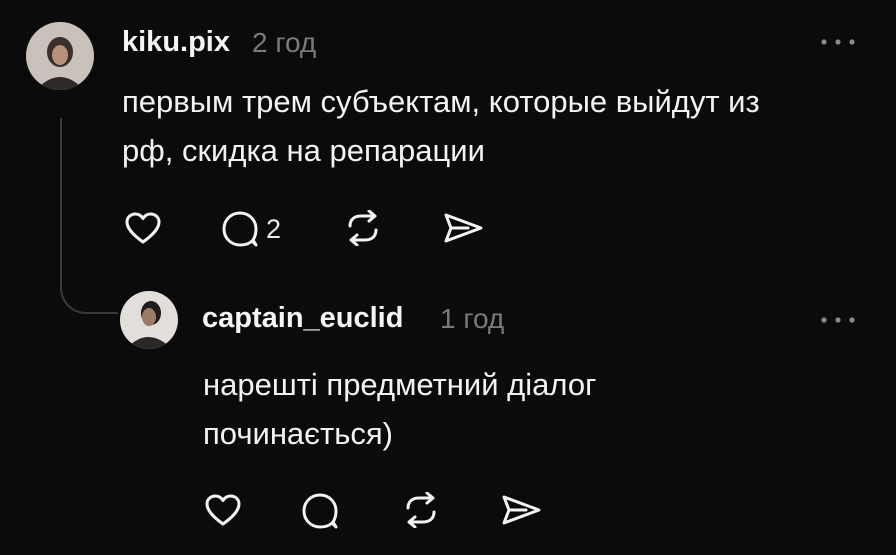 Image resolution: width=896 pixels, height=555 pixels. I want to click on comment-text-line: рф, скидка на репарации, so click(303, 150).